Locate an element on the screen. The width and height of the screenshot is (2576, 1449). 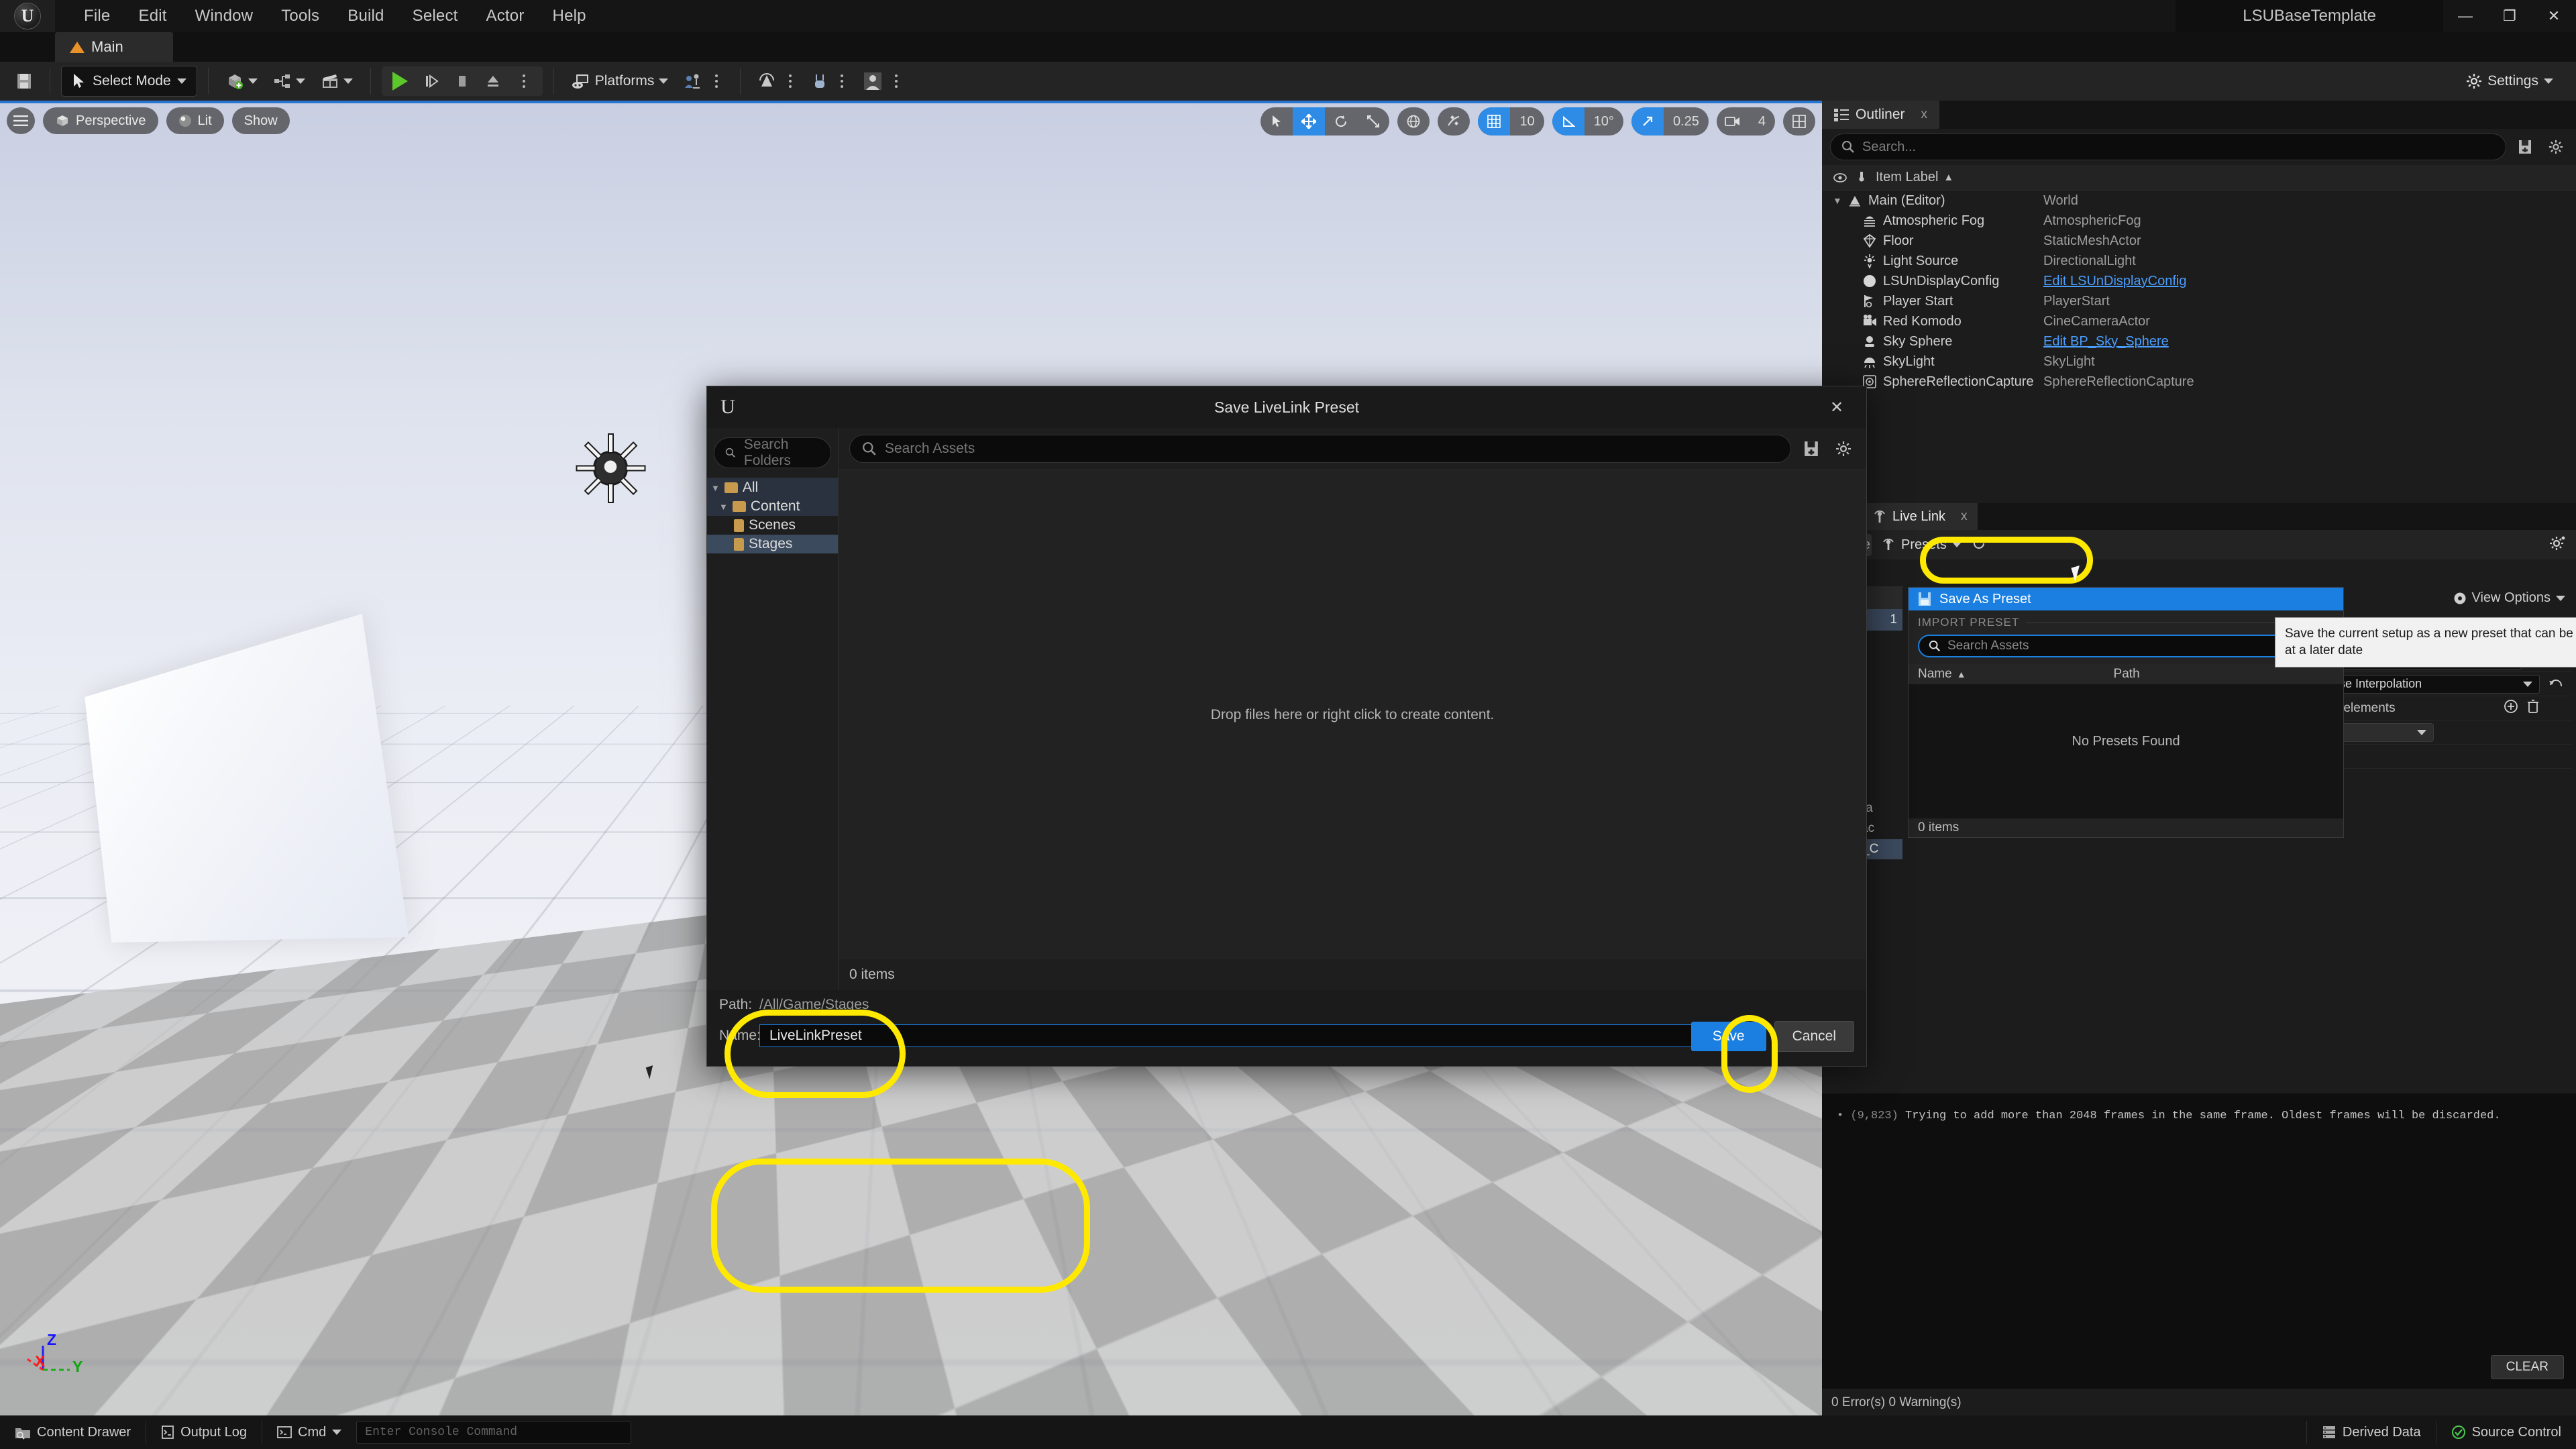
camera-speed-button is located at coordinates (1733, 121).